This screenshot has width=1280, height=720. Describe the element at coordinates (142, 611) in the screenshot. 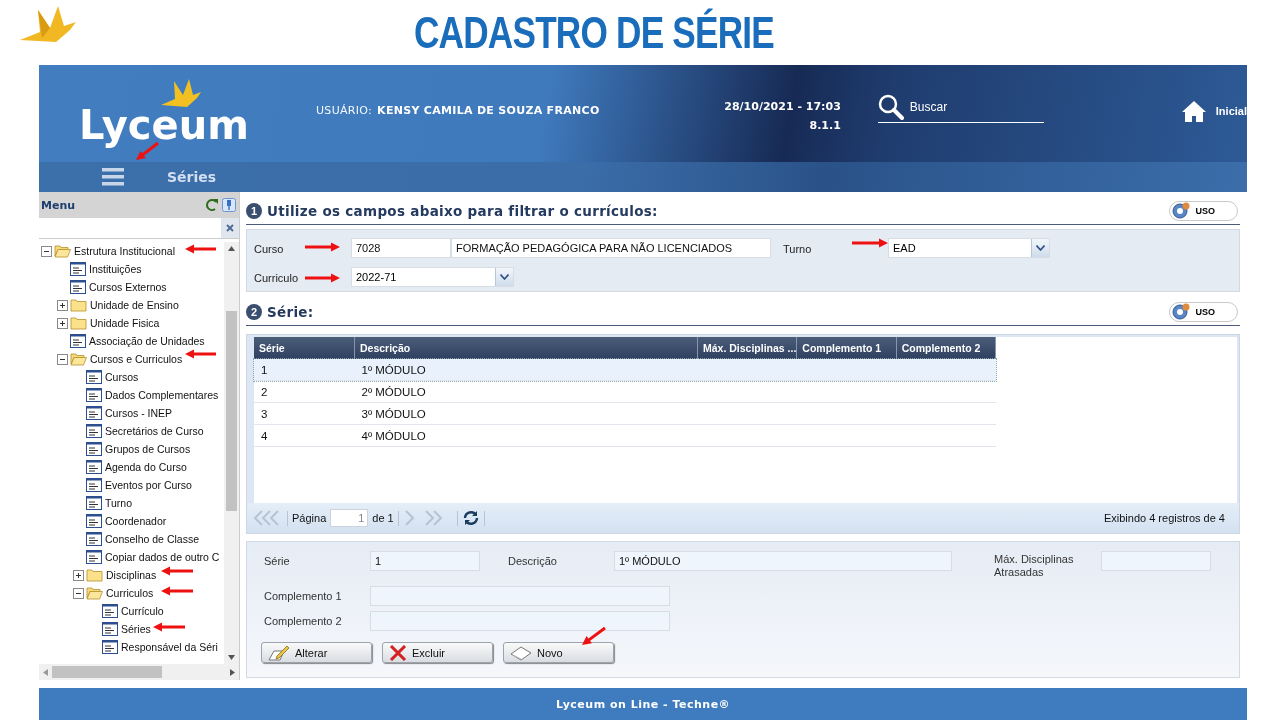

I see `tree-item: Currículo` at that location.